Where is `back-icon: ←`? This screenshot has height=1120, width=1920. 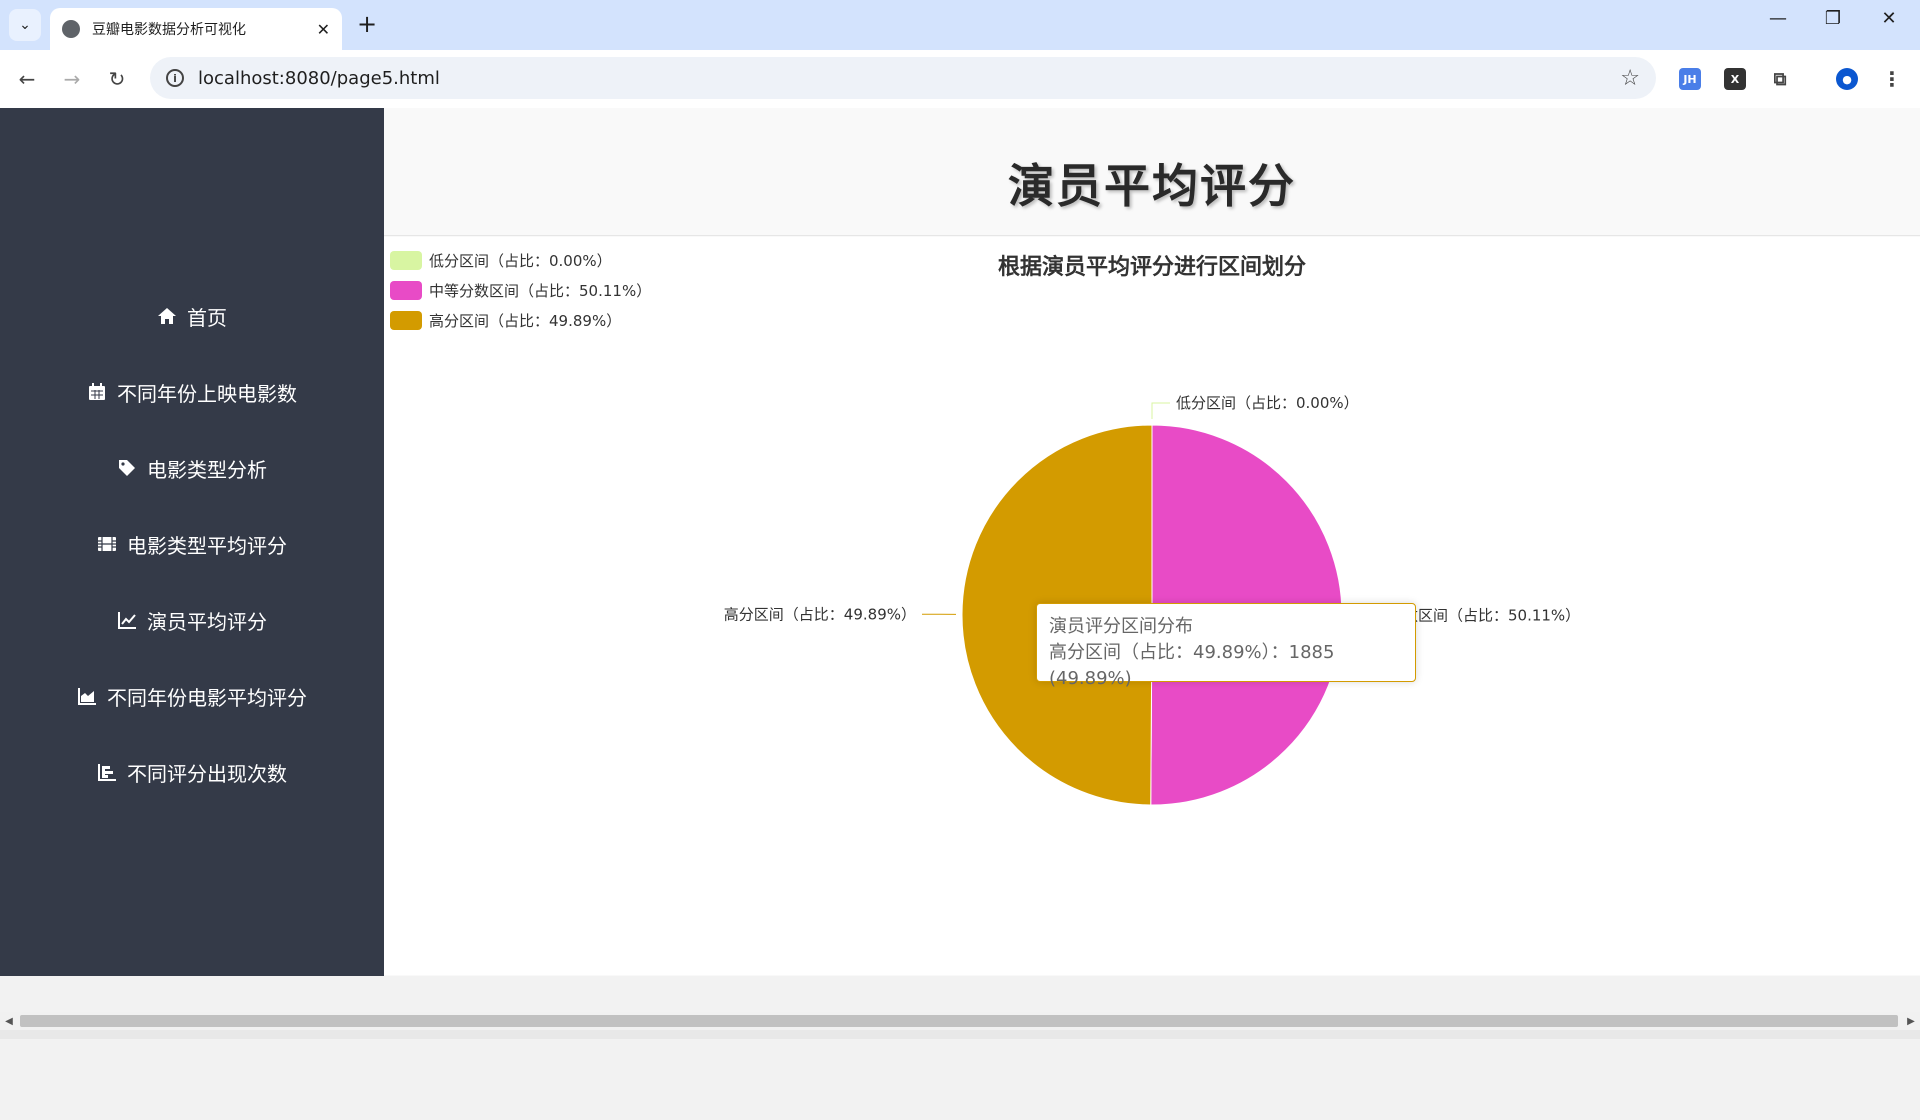 back-icon: ← is located at coordinates (27, 79).